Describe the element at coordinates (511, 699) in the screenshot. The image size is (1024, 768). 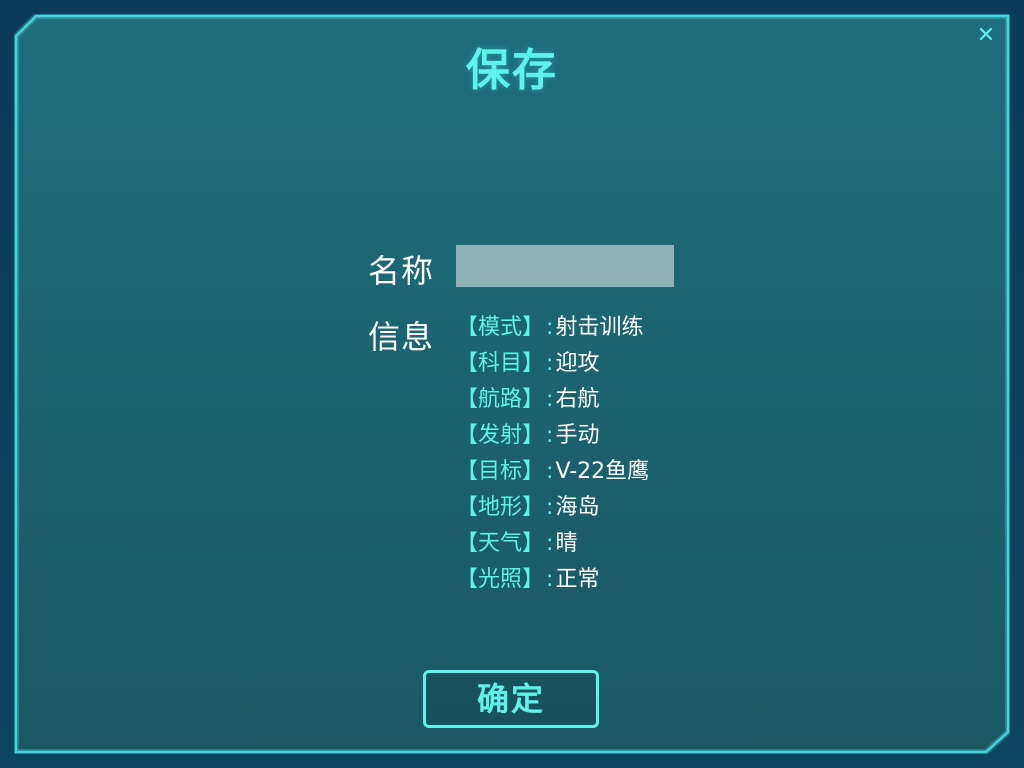
I see `confirm-button: 确定` at that location.